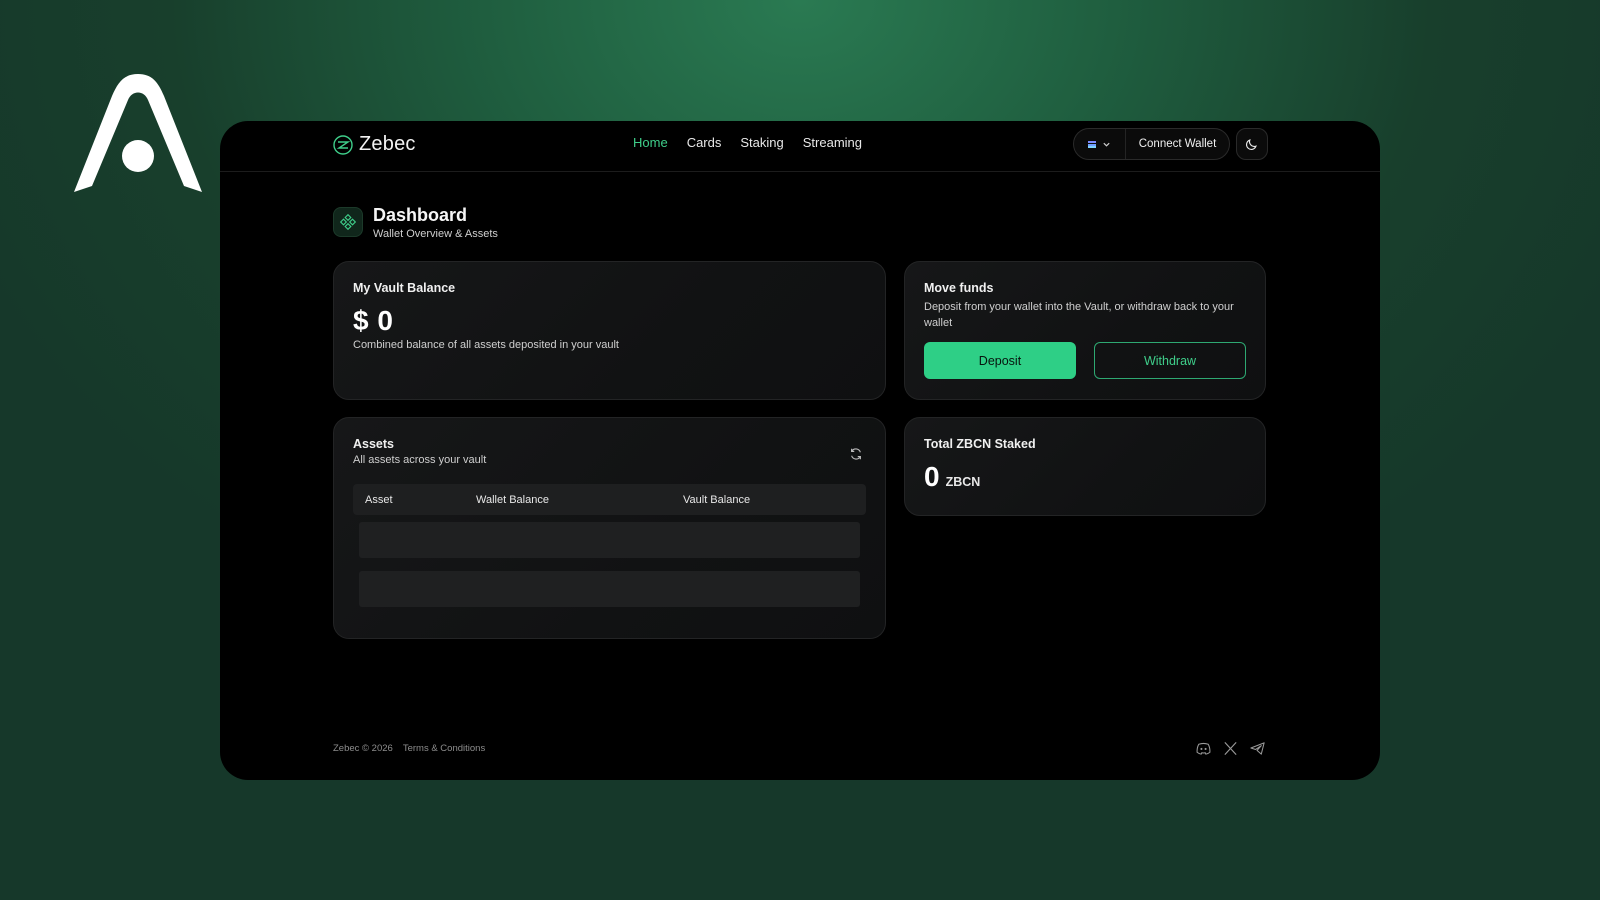 The image size is (1600, 900). I want to click on total-staked-value: 0, so click(932, 476).